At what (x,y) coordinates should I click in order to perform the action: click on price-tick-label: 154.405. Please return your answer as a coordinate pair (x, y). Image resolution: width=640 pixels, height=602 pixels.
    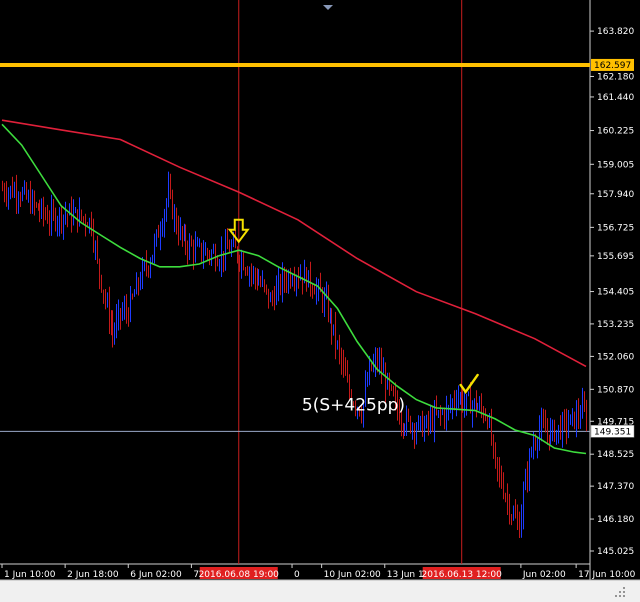
    Looking at the image, I should click on (615, 293).